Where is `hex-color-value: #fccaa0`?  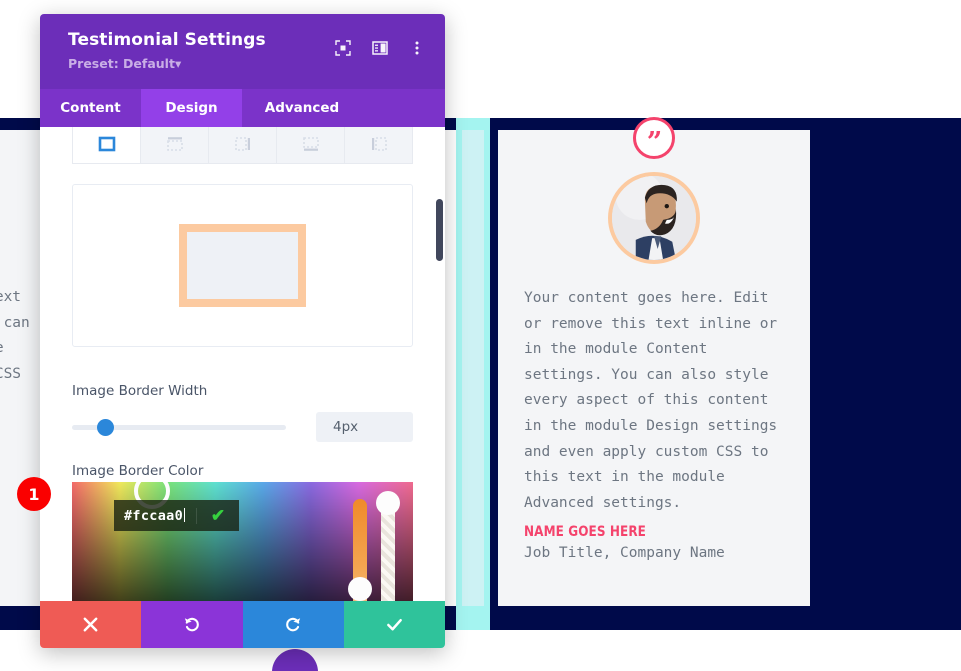
hex-color-value: #fccaa0 is located at coordinates (153, 515).